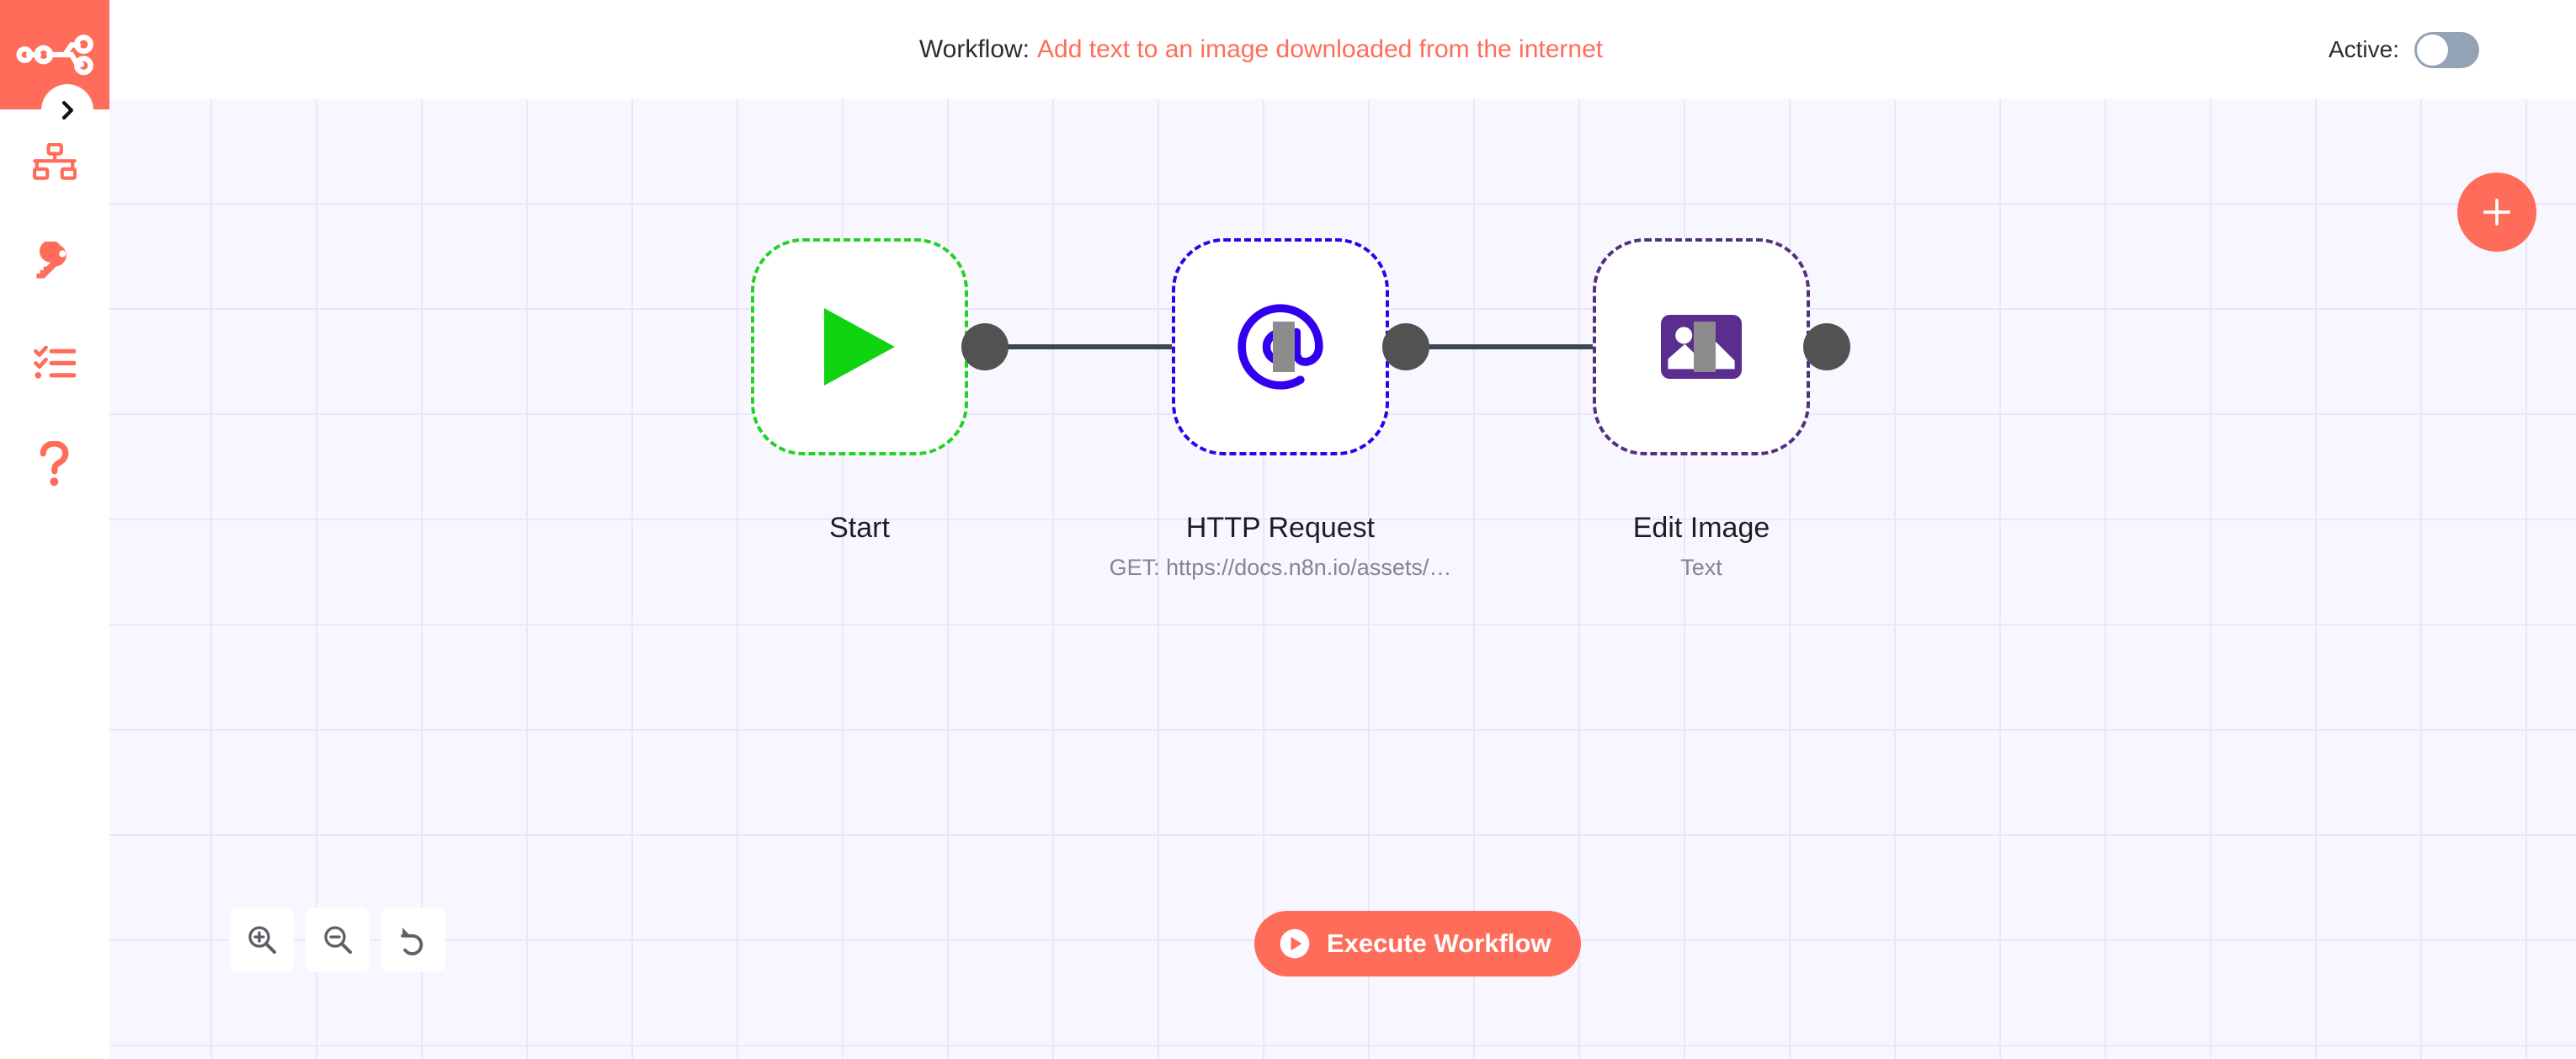 The image size is (2576, 1059). Describe the element at coordinates (1701, 528) in the screenshot. I see `node-edit-image-label: Edit Image` at that location.